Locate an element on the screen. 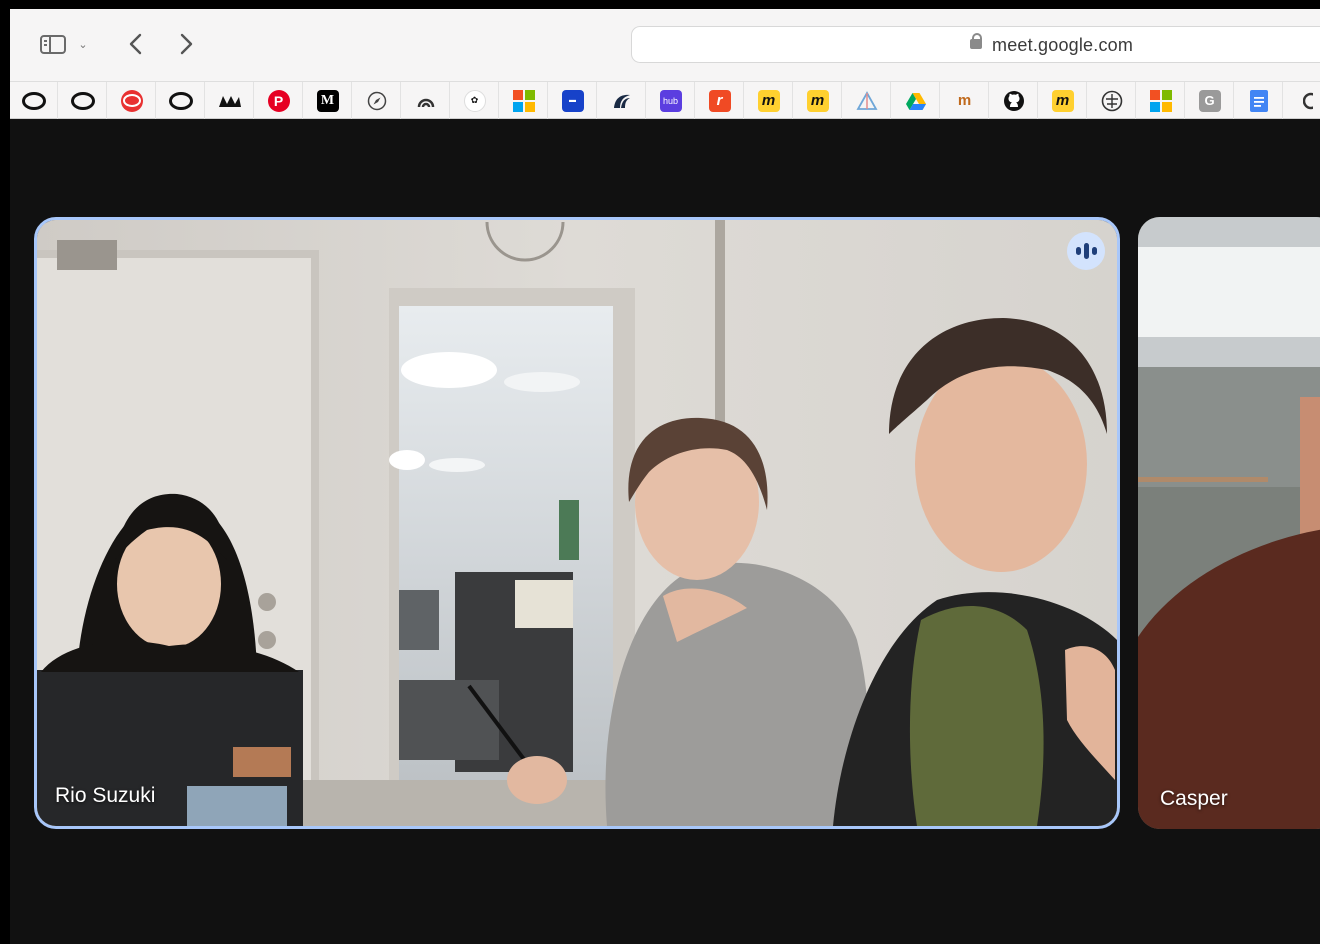 The height and width of the screenshot is (944, 1320). google-docs-icon is located at coordinates (1258, 100).